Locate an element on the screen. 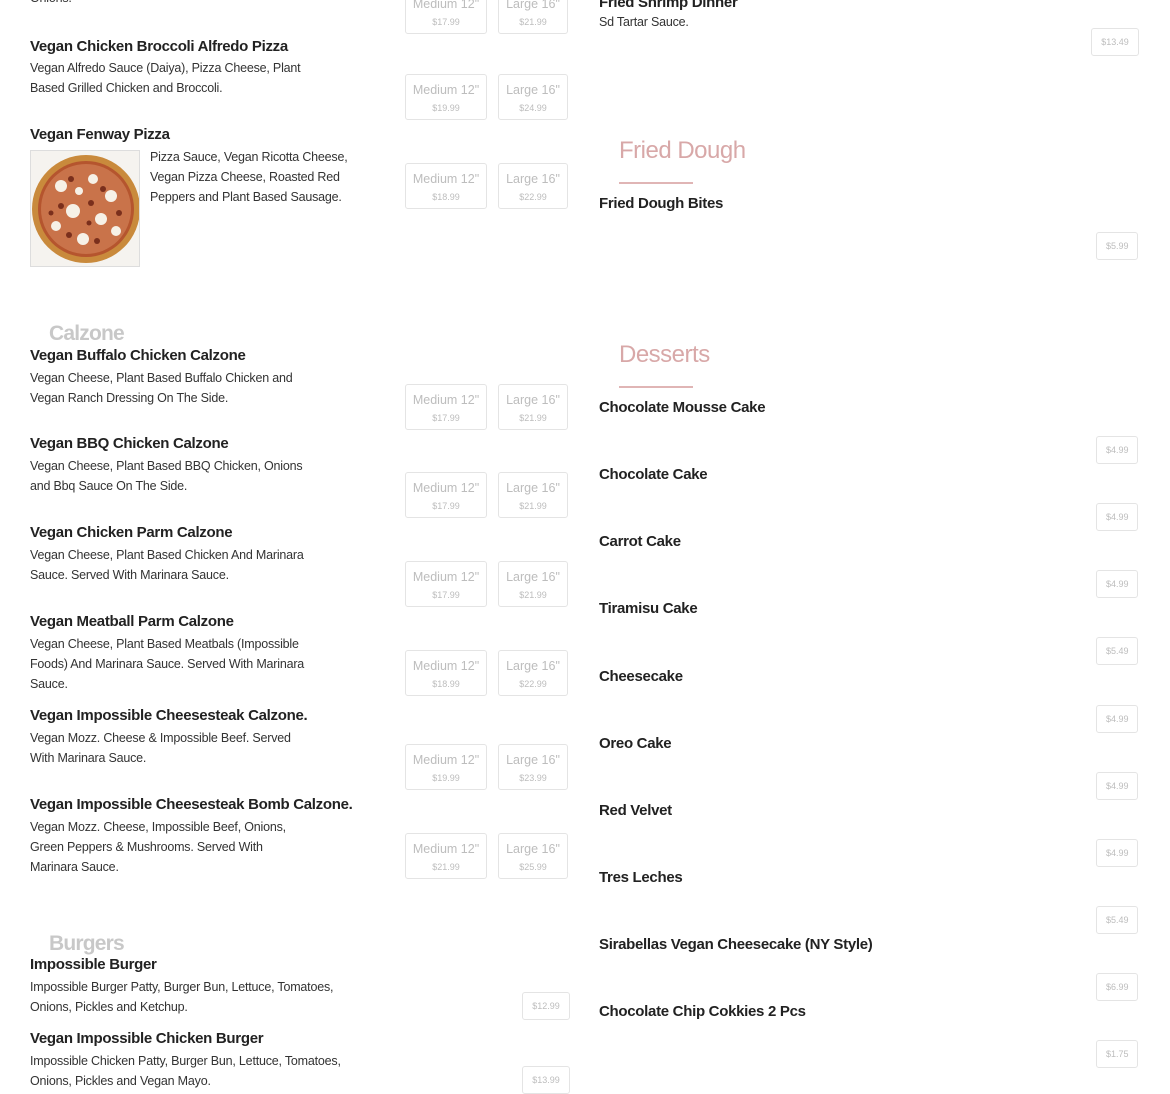 The image size is (1170, 1094). desc-line: Sauce. is located at coordinates (49, 684).